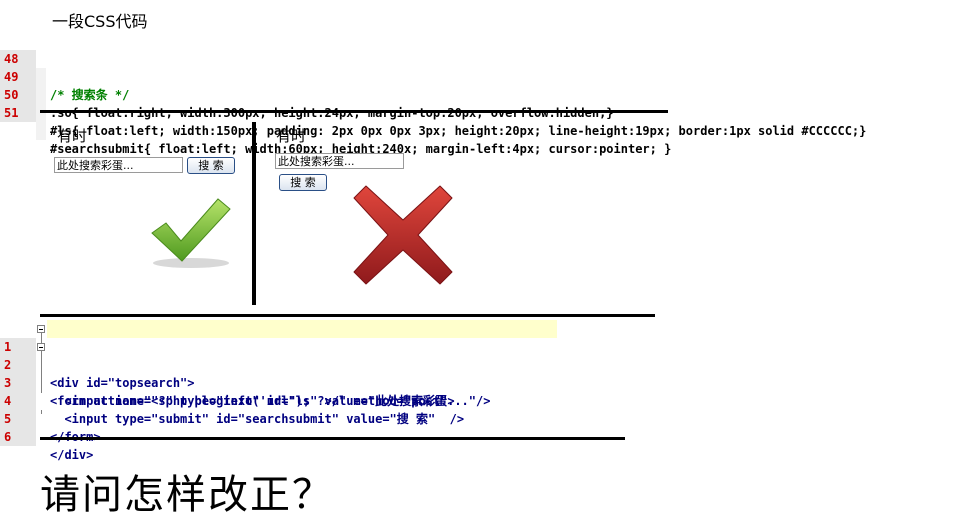 This screenshot has width=959, height=525. Describe the element at coordinates (90, 95) in the screenshot. I see `code-text: /* 搜索条 */` at that location.